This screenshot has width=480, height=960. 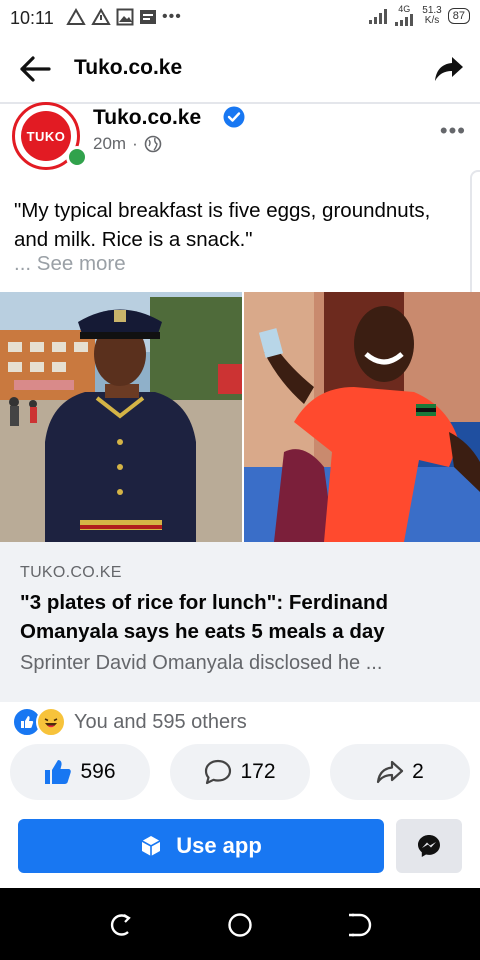 I want to click on post-meta: 20m ·, so click(x=127, y=144).